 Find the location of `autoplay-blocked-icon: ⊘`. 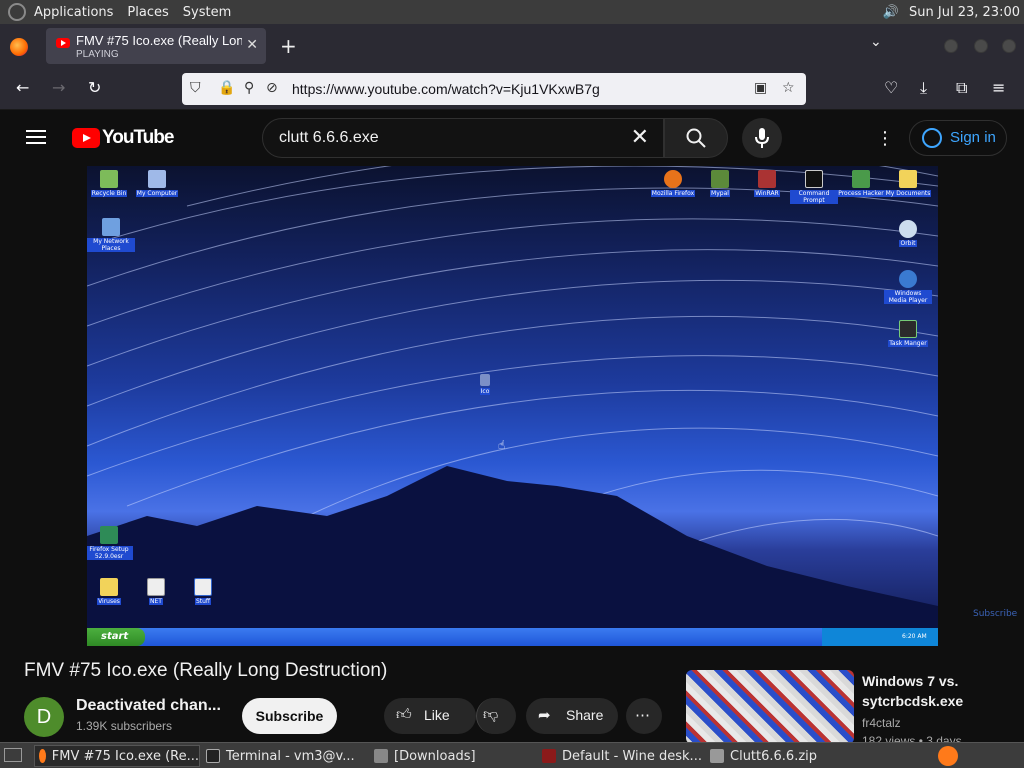

autoplay-blocked-icon: ⊘ is located at coordinates (272, 88).